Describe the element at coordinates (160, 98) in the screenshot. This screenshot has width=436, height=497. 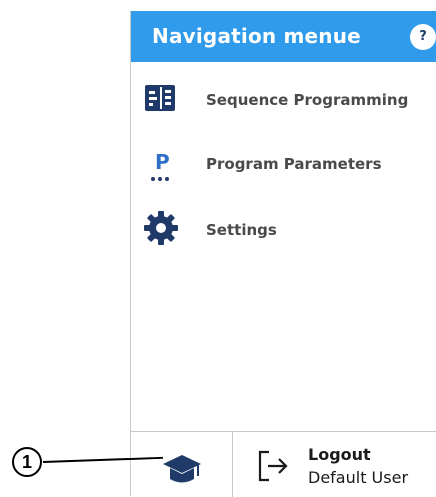
I see `sequence-programming-icon` at that location.